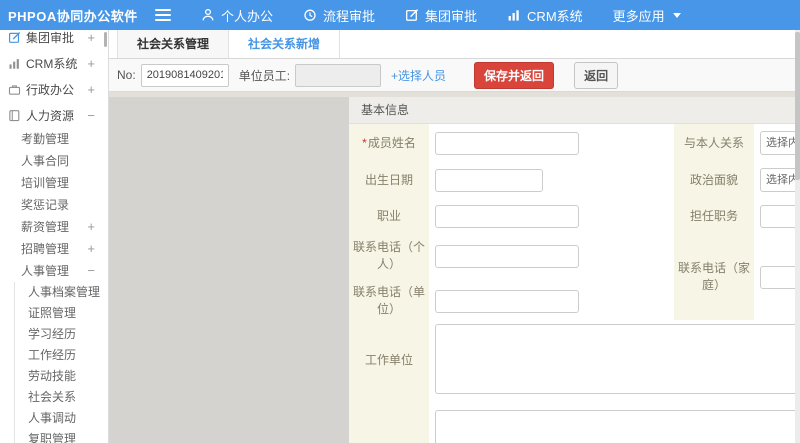  What do you see at coordinates (389, 216) in the screenshot?
I see `occupation-label: 职业` at bounding box center [389, 216].